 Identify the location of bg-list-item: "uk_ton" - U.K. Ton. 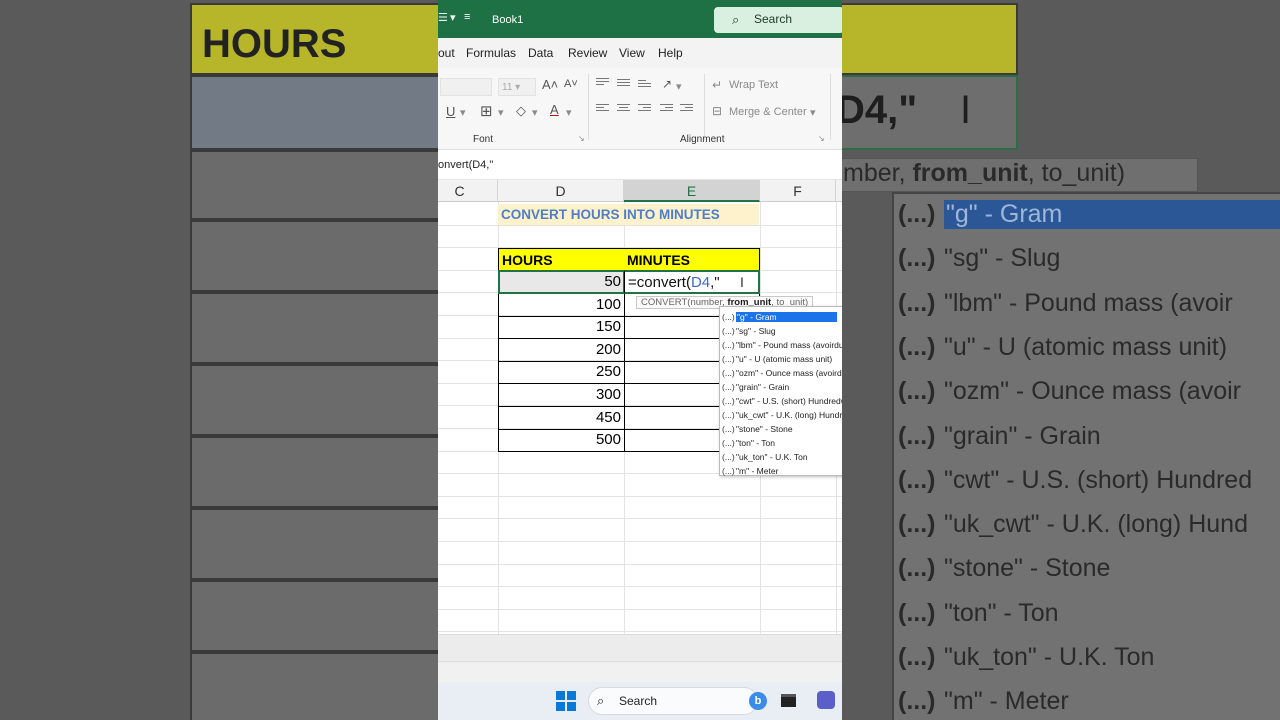
(1049, 657).